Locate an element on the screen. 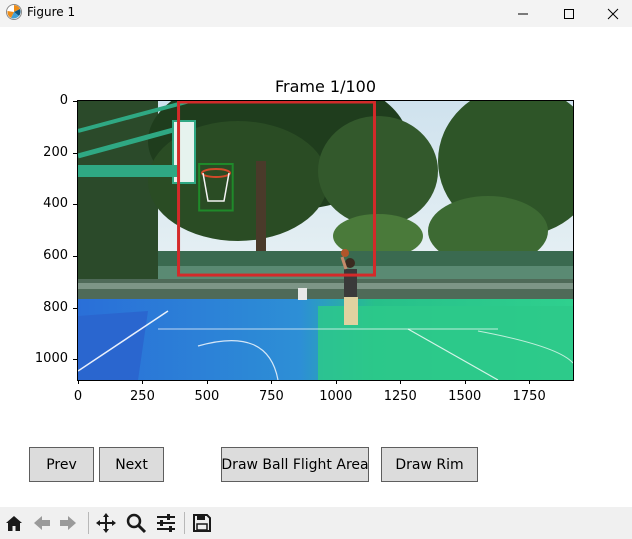  x-tick-label: 1250 is located at coordinates (400, 396).